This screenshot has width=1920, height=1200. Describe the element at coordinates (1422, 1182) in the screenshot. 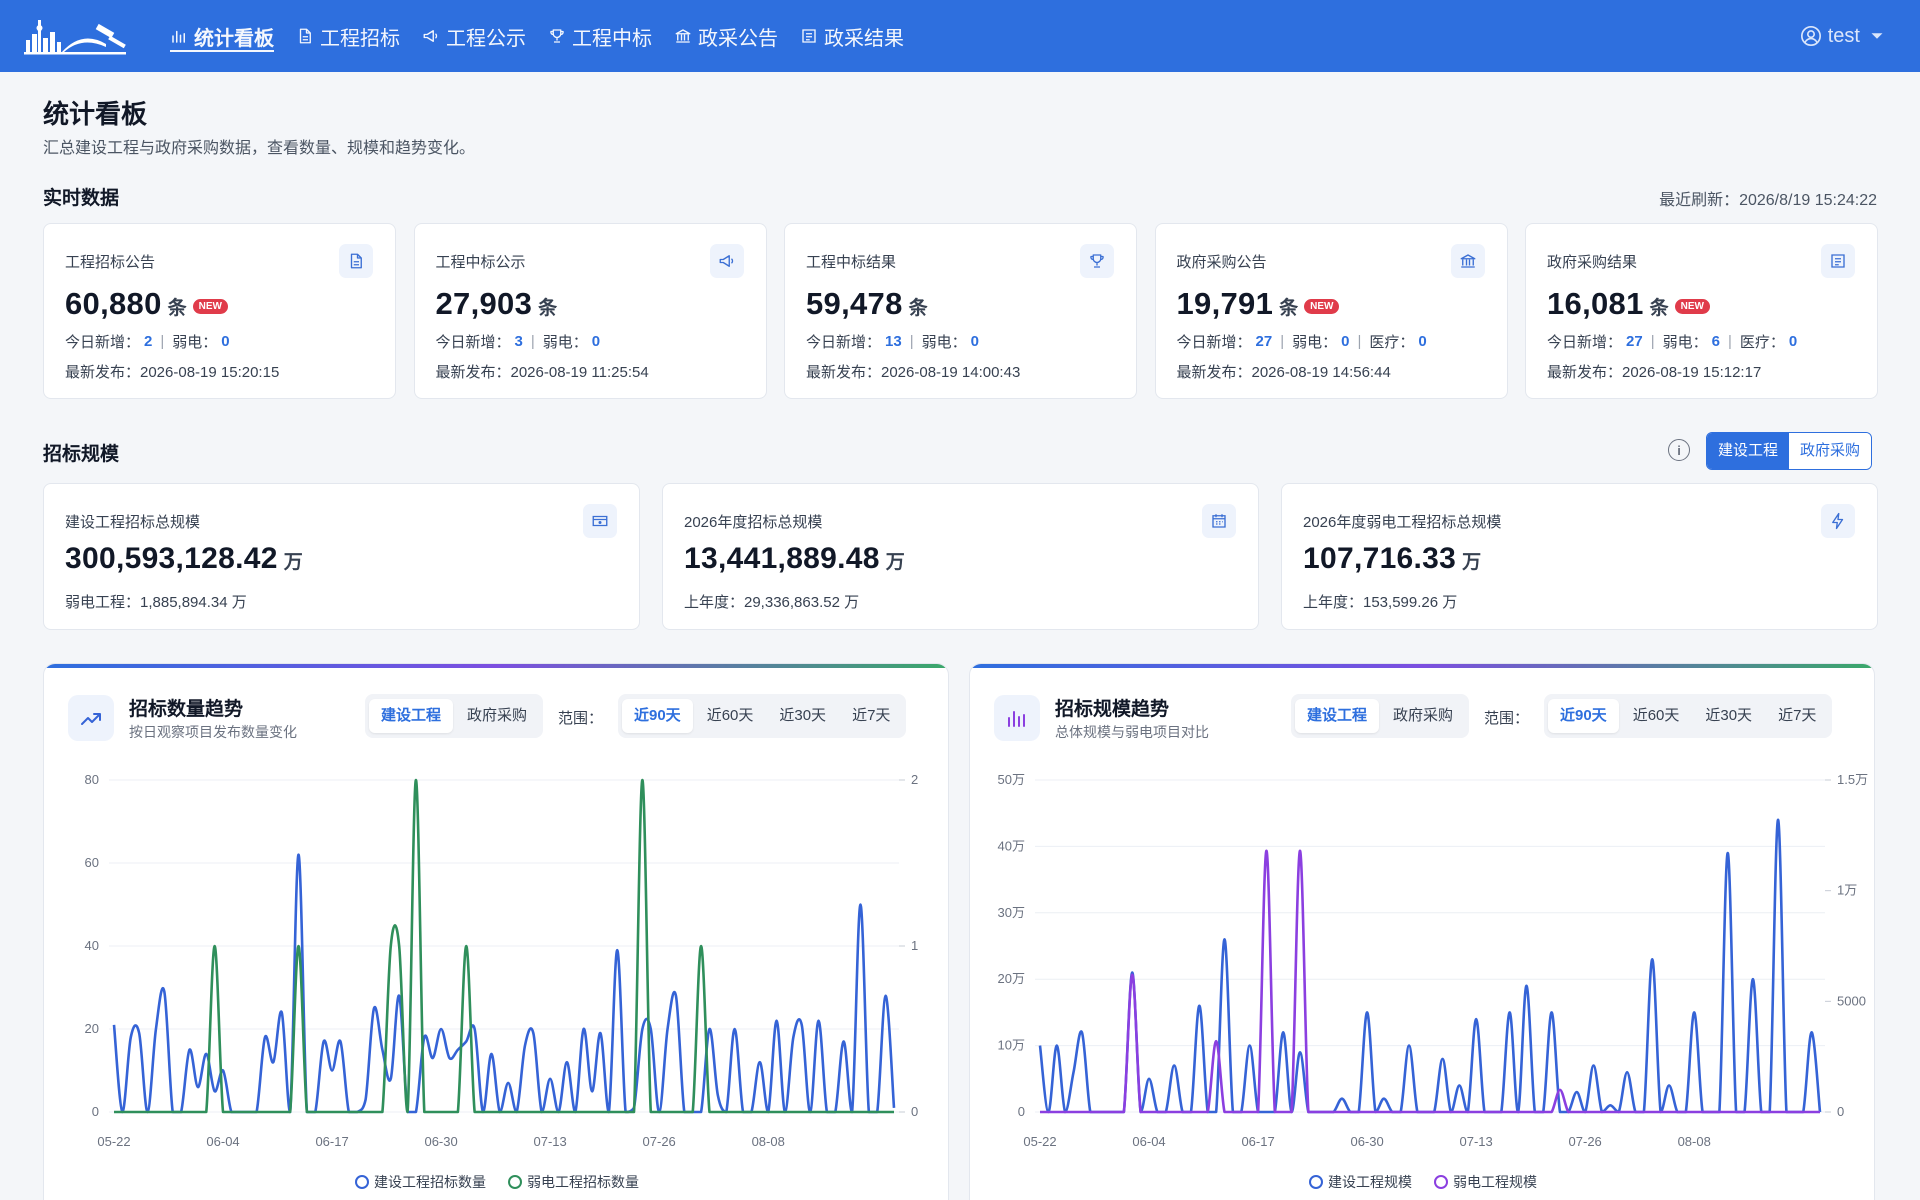

I see `chart-legend: 建设工程规模 弱电工程规模` at that location.